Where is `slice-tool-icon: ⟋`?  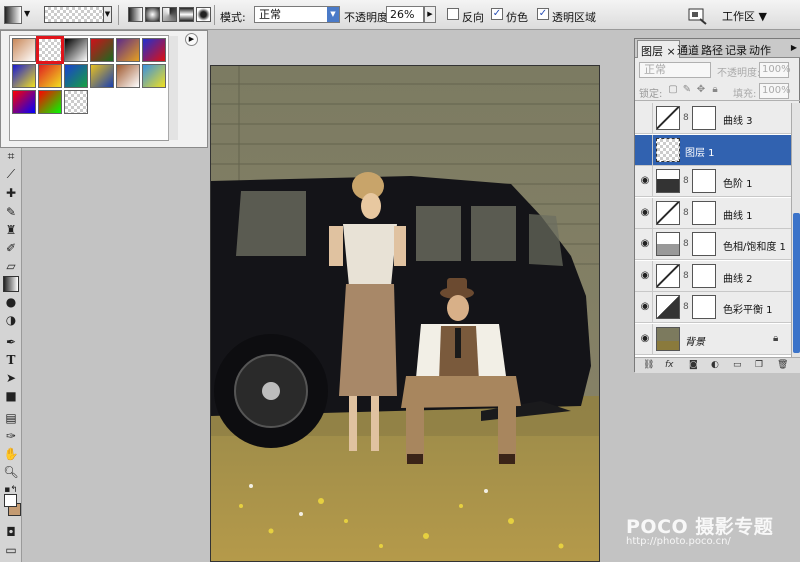 slice-tool-icon: ⟋ is located at coordinates (11, 174).